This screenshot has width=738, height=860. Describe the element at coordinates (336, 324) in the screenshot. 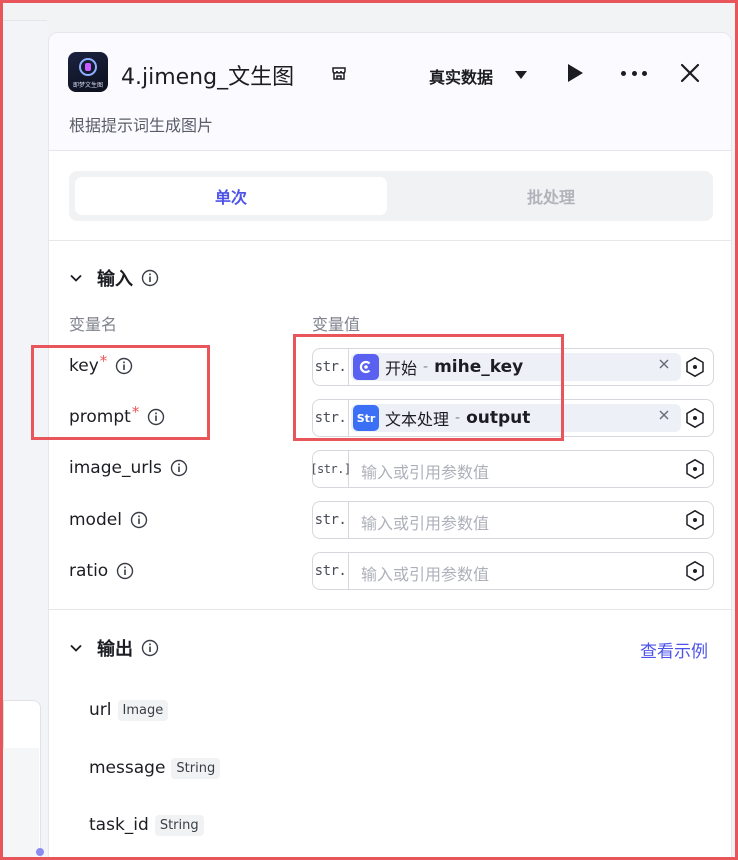

I see `column-header-value: 变量值` at that location.